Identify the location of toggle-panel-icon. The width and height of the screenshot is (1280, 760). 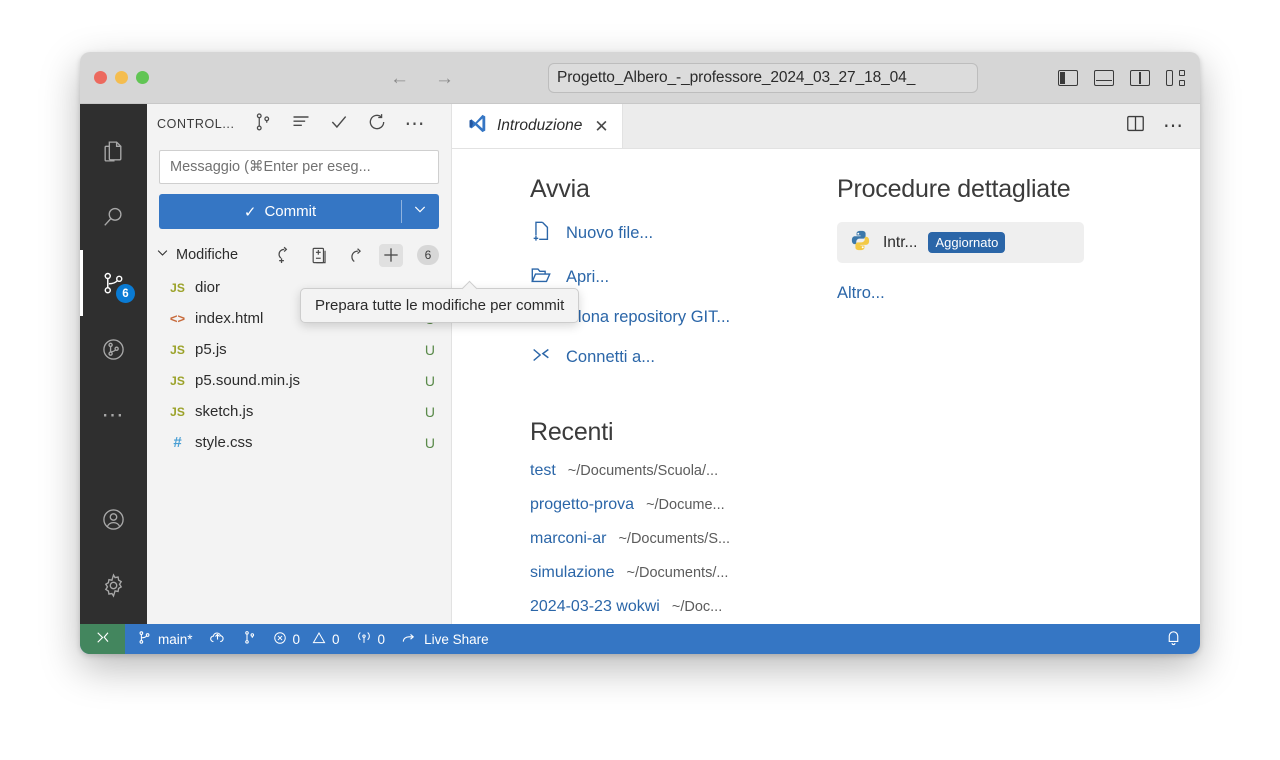
(1104, 78).